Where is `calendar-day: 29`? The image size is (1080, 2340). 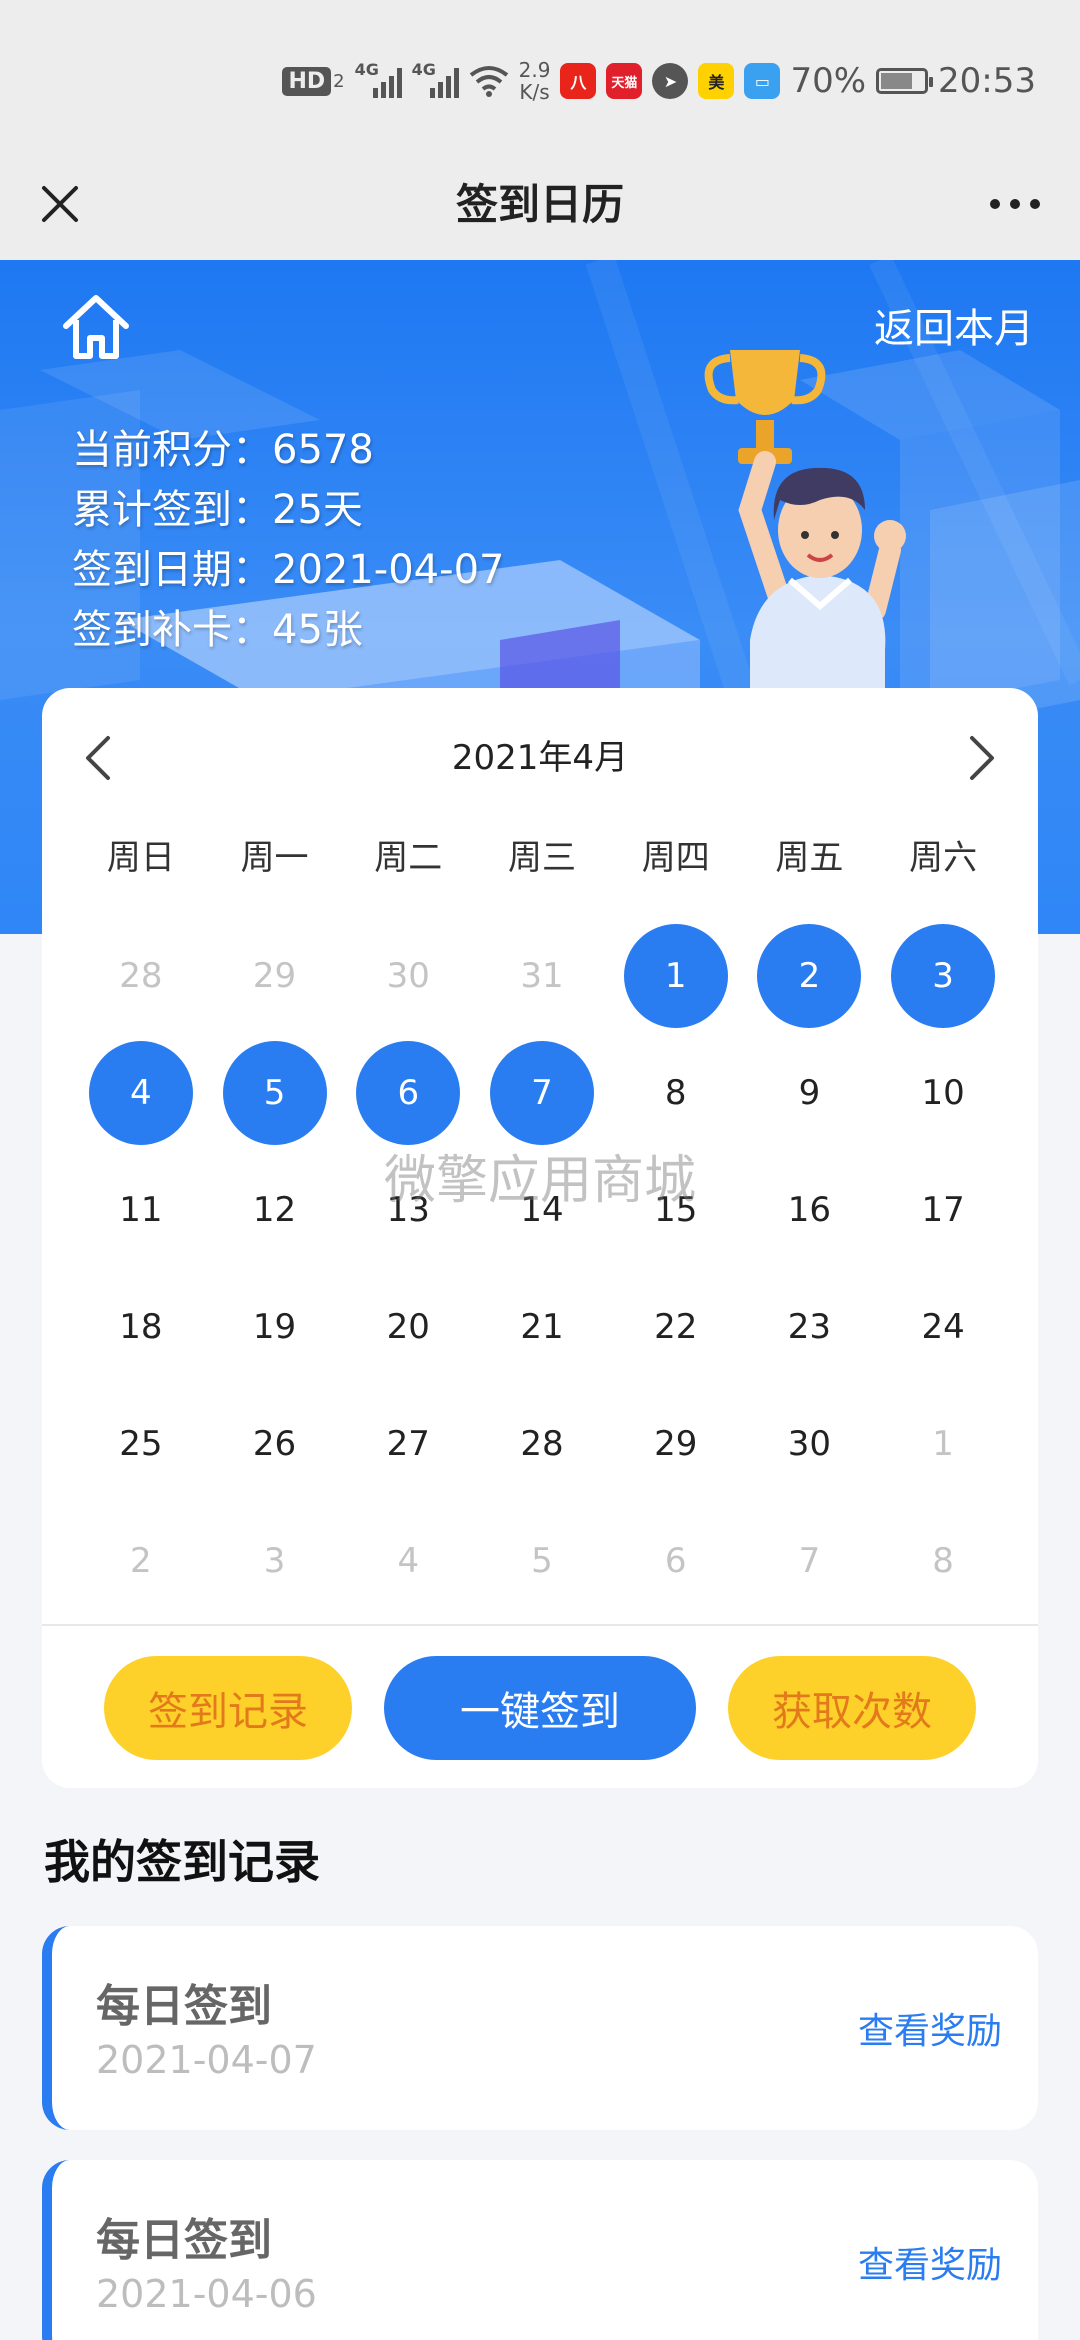
calendar-day: 29 is located at coordinates (676, 1450).